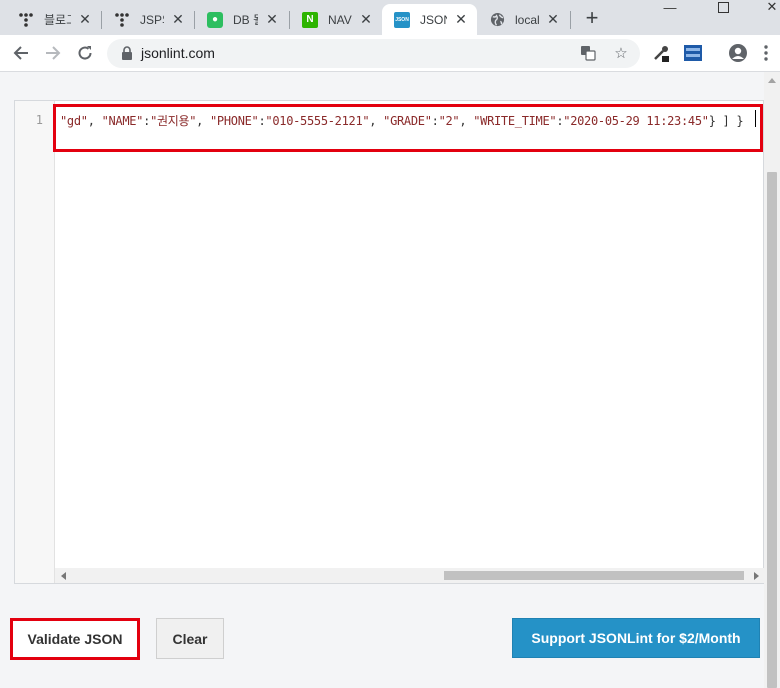 The image size is (780, 688). I want to click on tab-title: NAVE, so click(340, 19).